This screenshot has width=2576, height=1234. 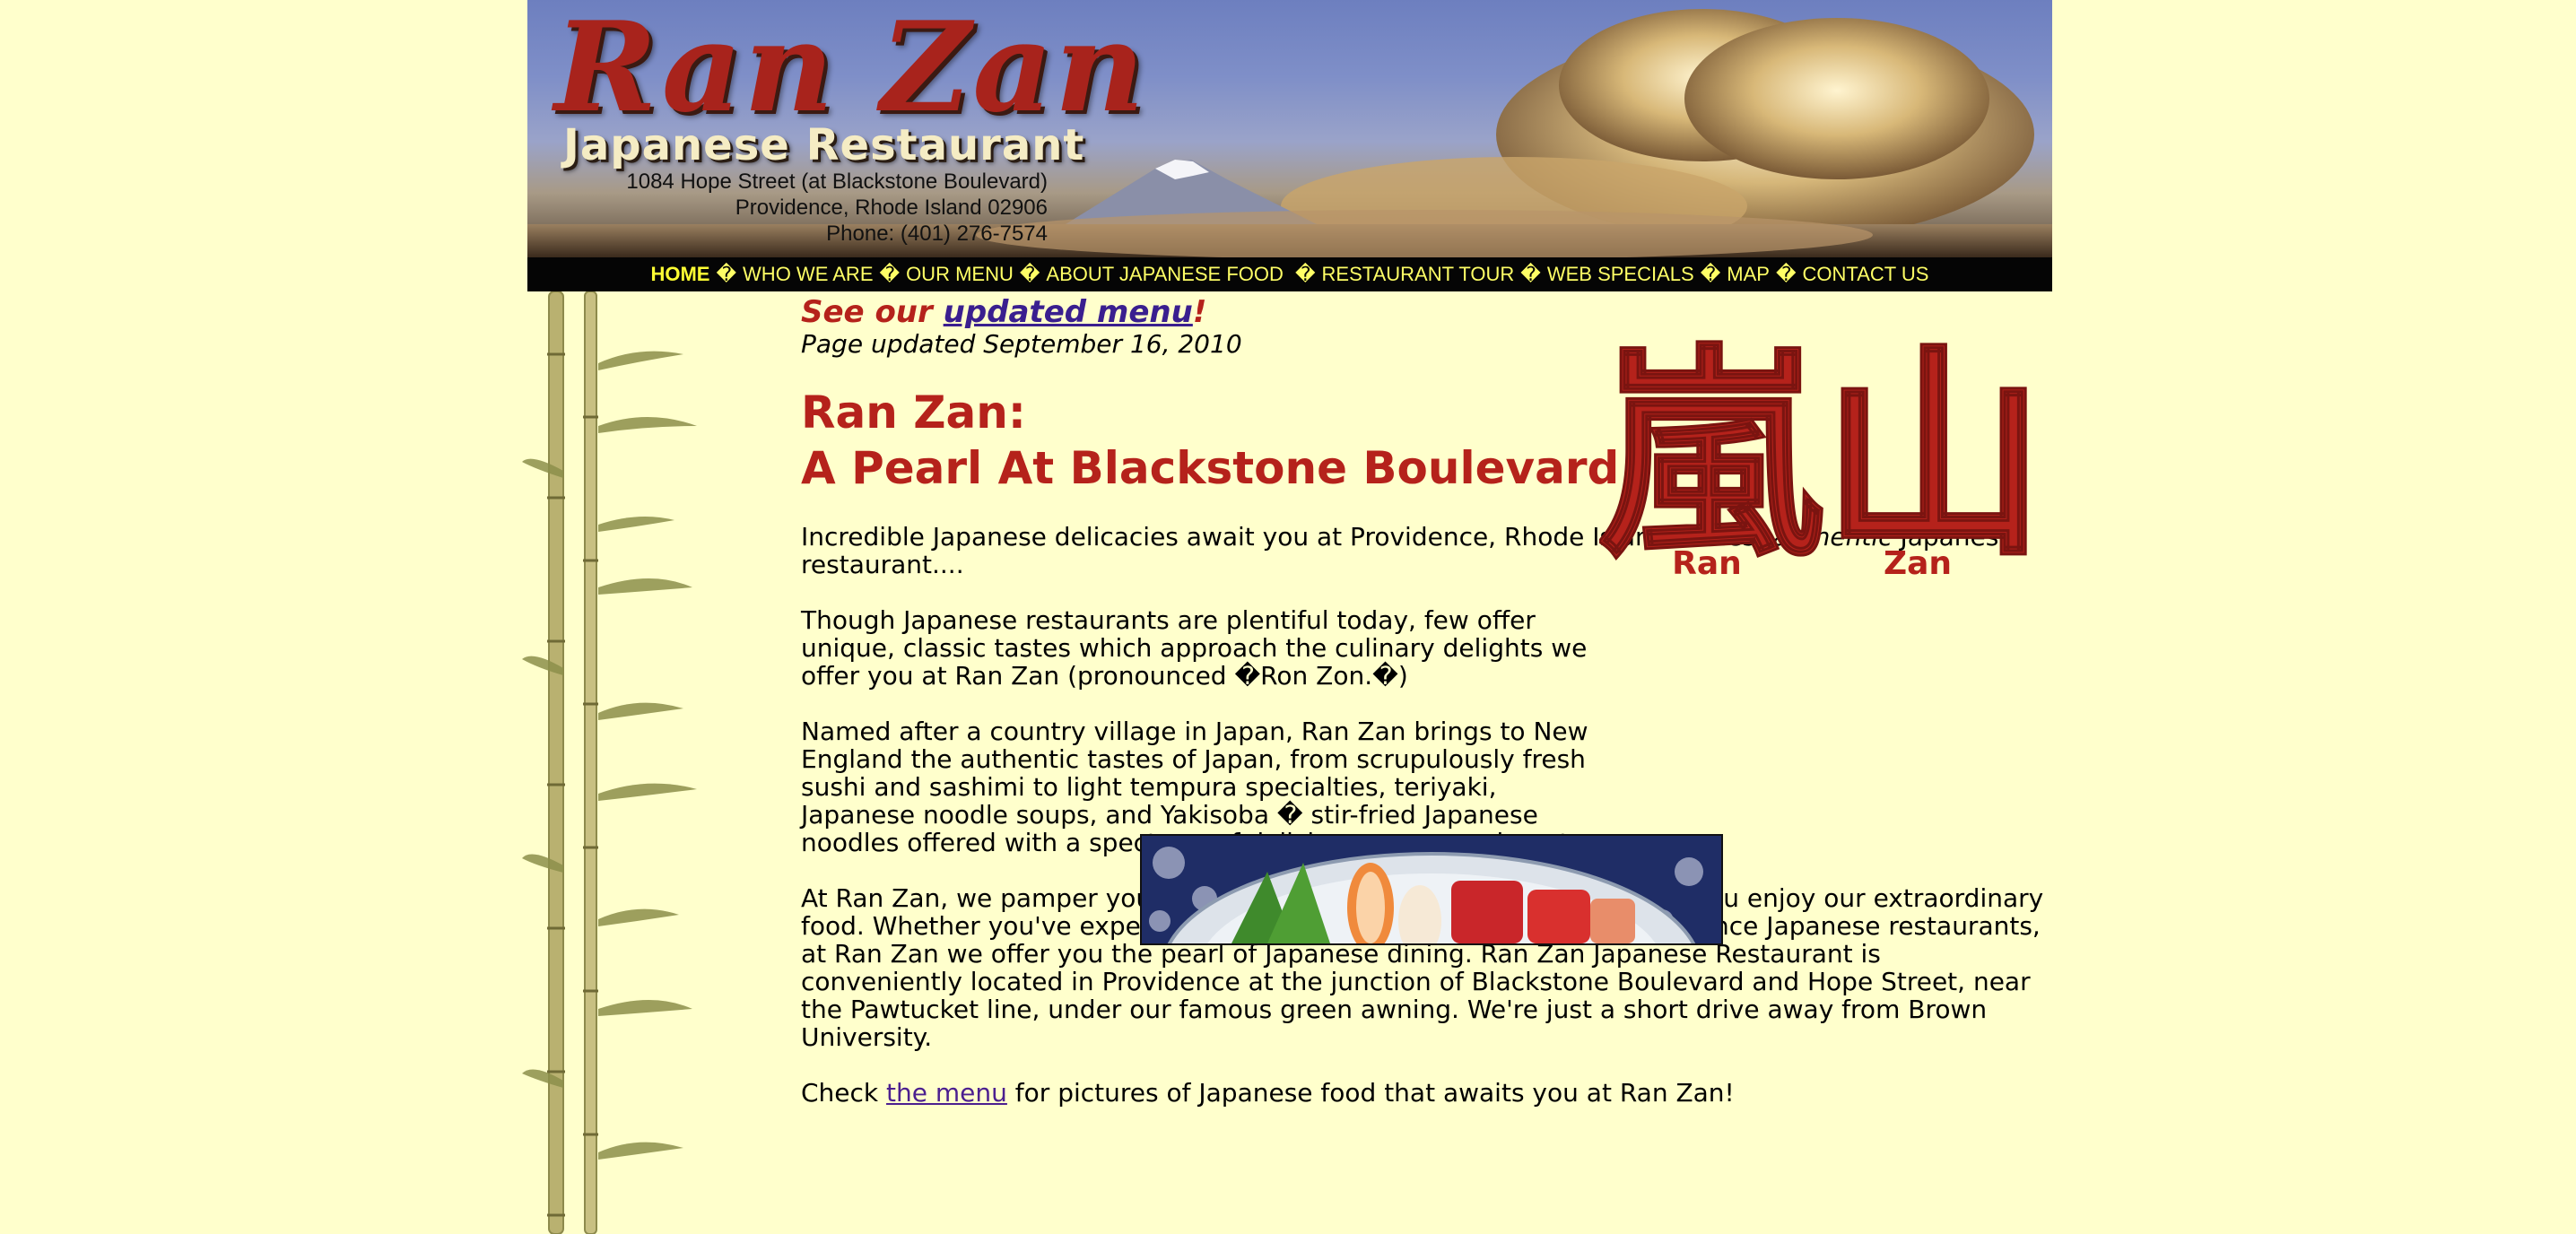 What do you see at coordinates (946, 1093) in the screenshot?
I see `the-menu-link: the menu` at bounding box center [946, 1093].